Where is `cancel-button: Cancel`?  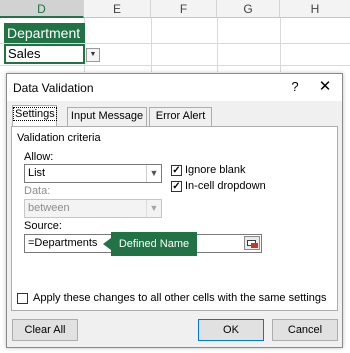
cancel-button: Cancel is located at coordinates (305, 330).